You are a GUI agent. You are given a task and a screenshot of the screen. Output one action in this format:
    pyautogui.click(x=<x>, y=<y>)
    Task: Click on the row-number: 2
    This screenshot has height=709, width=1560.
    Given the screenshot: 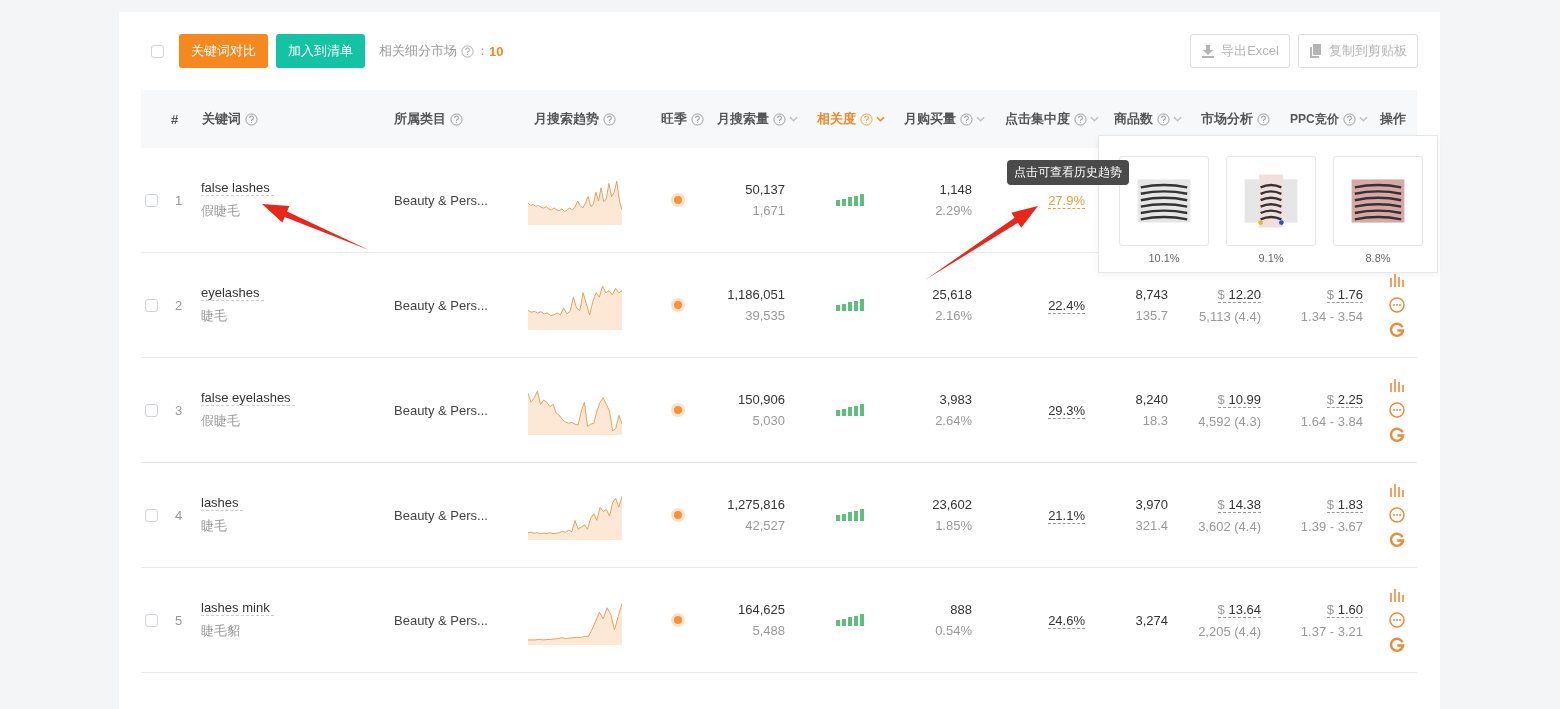 What is the action you would take?
    pyautogui.click(x=178, y=305)
    